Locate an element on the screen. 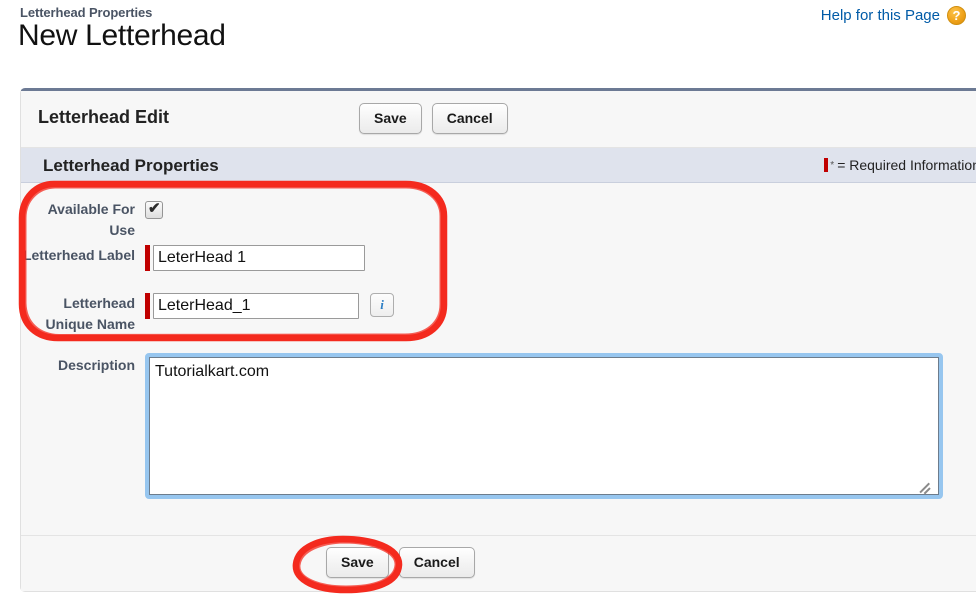 Image resolution: width=976 pixels, height=598 pixels. label-letterhead-label: Letterhead Label is located at coordinates (78, 255).